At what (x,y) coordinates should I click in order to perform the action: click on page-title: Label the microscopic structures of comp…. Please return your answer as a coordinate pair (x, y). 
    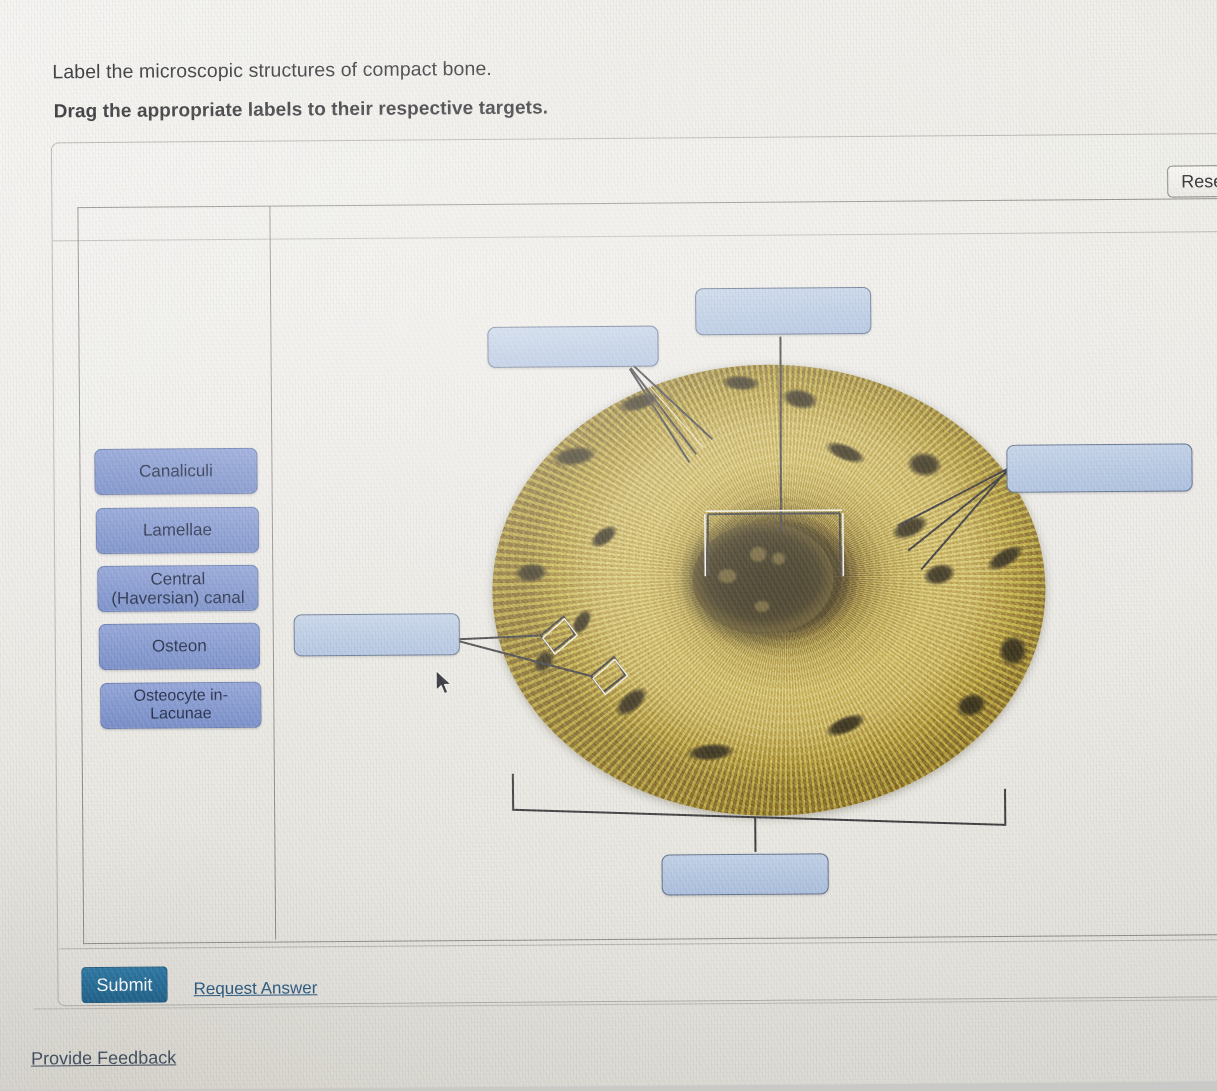
    Looking at the image, I should click on (272, 70).